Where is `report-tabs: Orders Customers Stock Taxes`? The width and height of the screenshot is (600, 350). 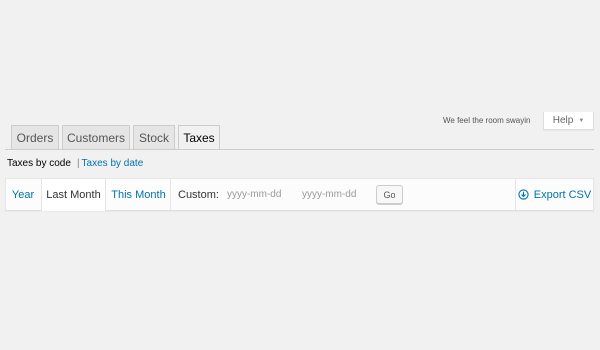 report-tabs: Orders Customers Stock Taxes is located at coordinates (115, 137).